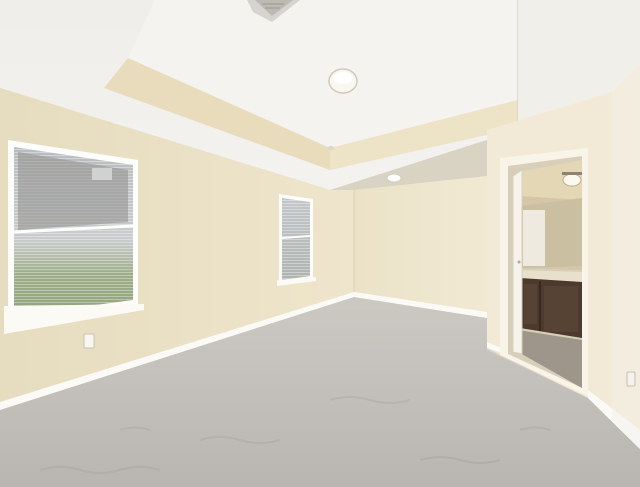  I want to click on left-window, so click(74, 237).